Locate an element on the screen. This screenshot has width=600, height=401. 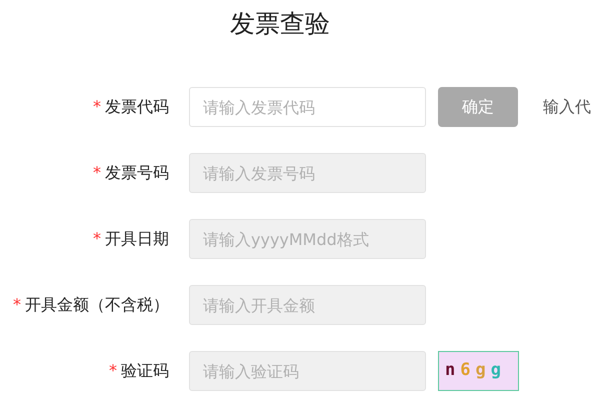
captcha-image: n 6 g g is located at coordinates (478, 371).